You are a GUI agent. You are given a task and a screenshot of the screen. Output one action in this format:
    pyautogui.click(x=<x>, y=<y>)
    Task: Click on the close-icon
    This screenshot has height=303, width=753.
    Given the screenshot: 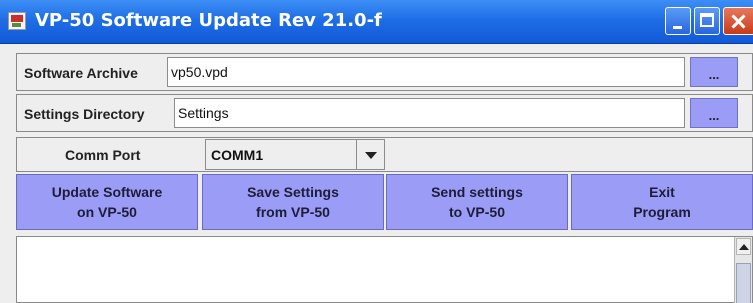 What is the action you would take?
    pyautogui.click(x=738, y=21)
    